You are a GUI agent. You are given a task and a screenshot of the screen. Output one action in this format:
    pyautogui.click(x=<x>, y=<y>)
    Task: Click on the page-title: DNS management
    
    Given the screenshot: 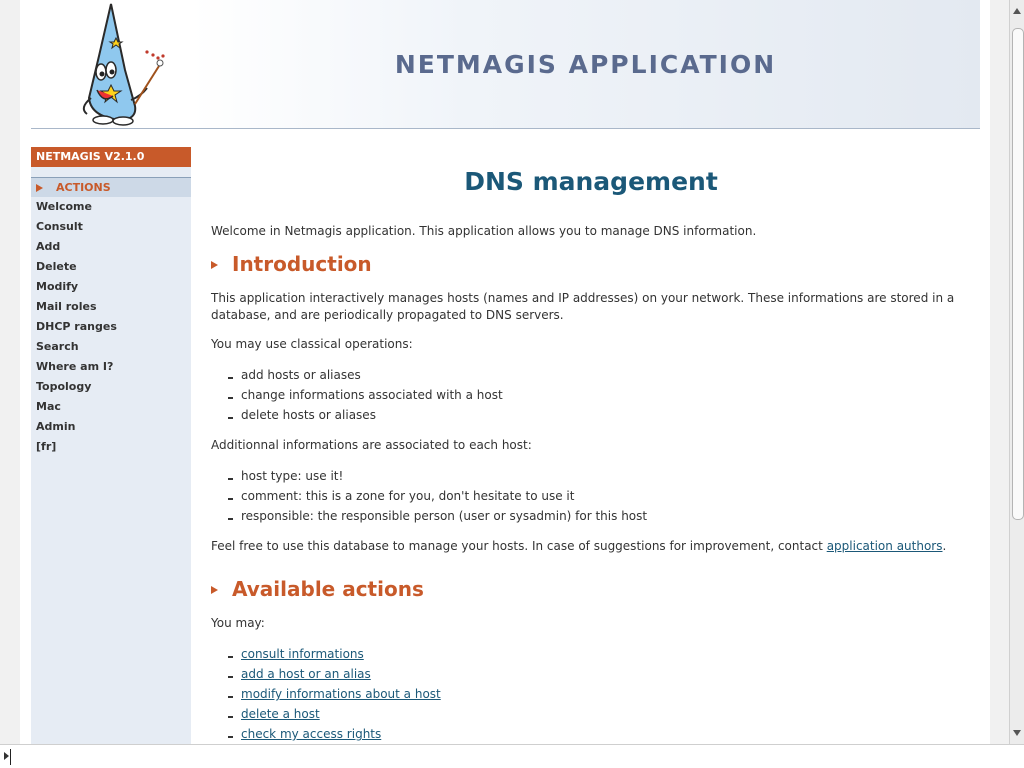 What is the action you would take?
    pyautogui.click(x=591, y=181)
    